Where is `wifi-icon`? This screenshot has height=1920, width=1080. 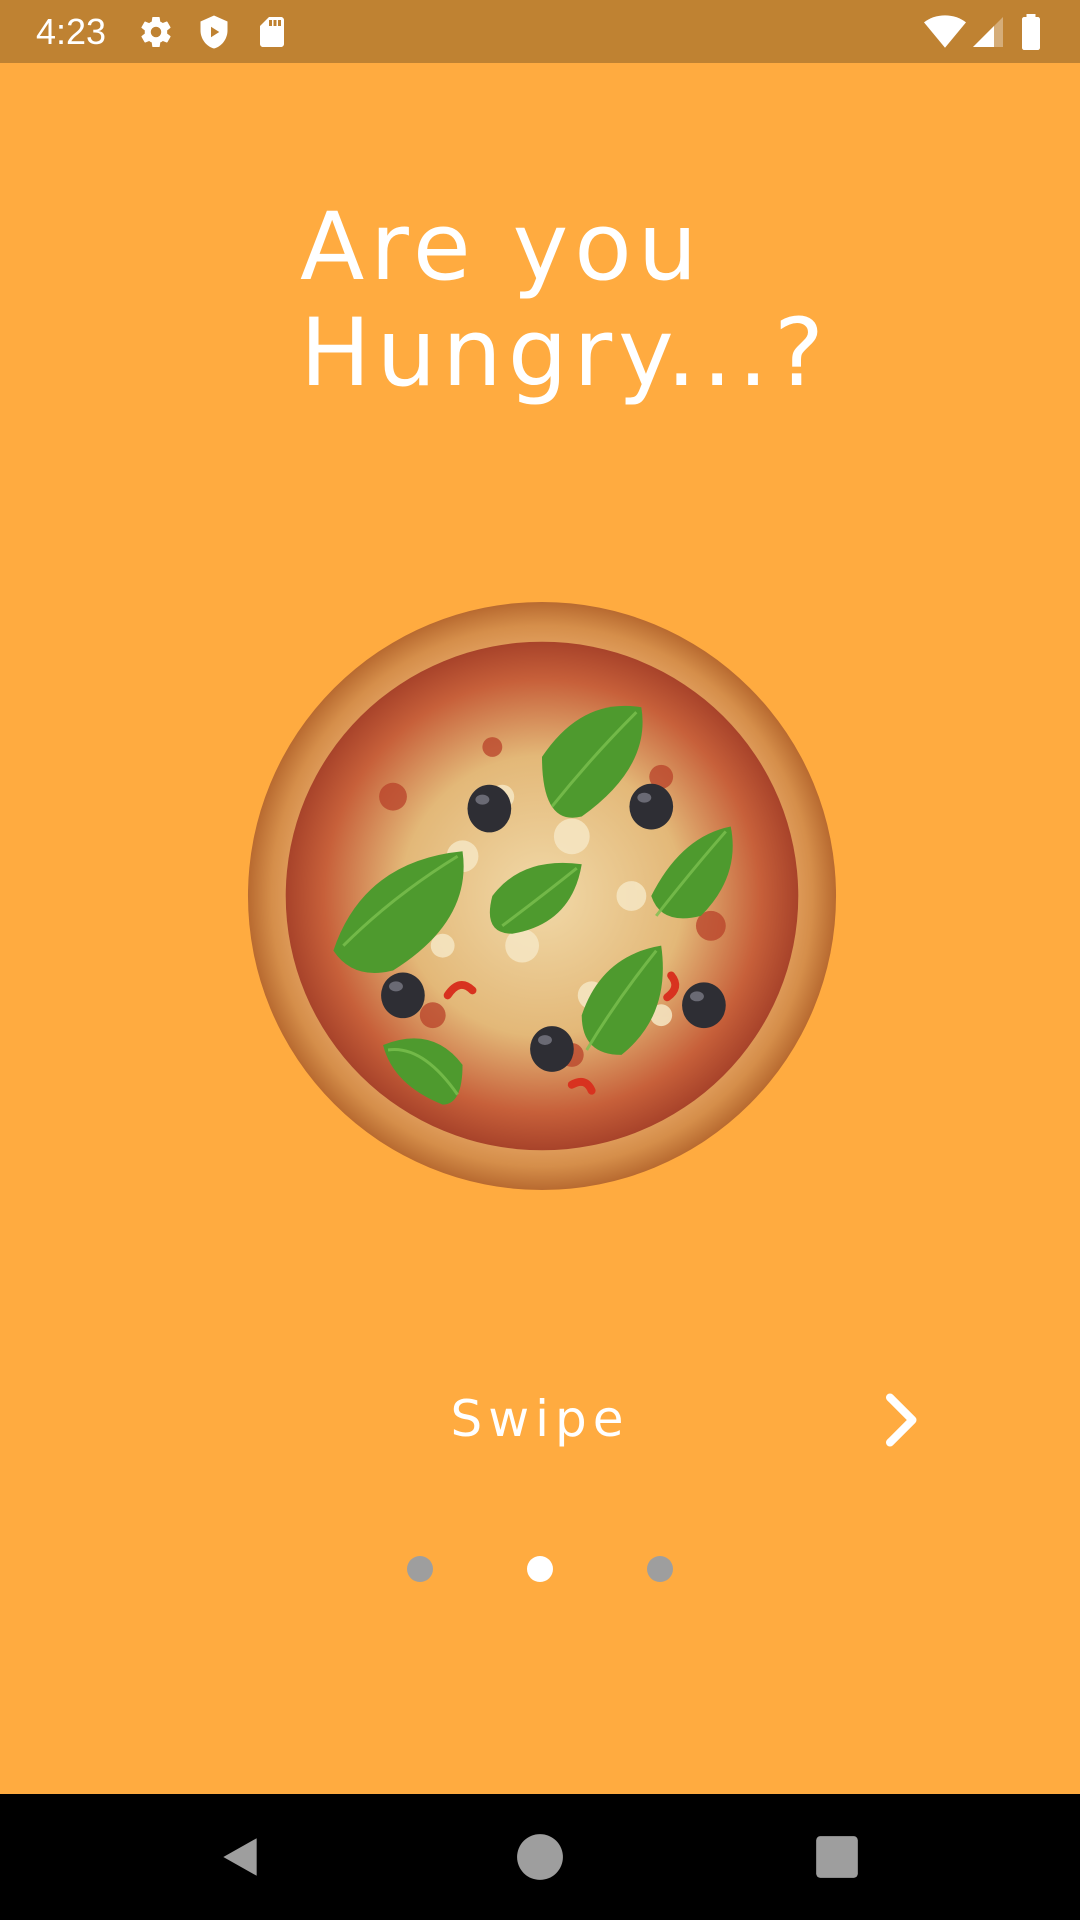 wifi-icon is located at coordinates (945, 32).